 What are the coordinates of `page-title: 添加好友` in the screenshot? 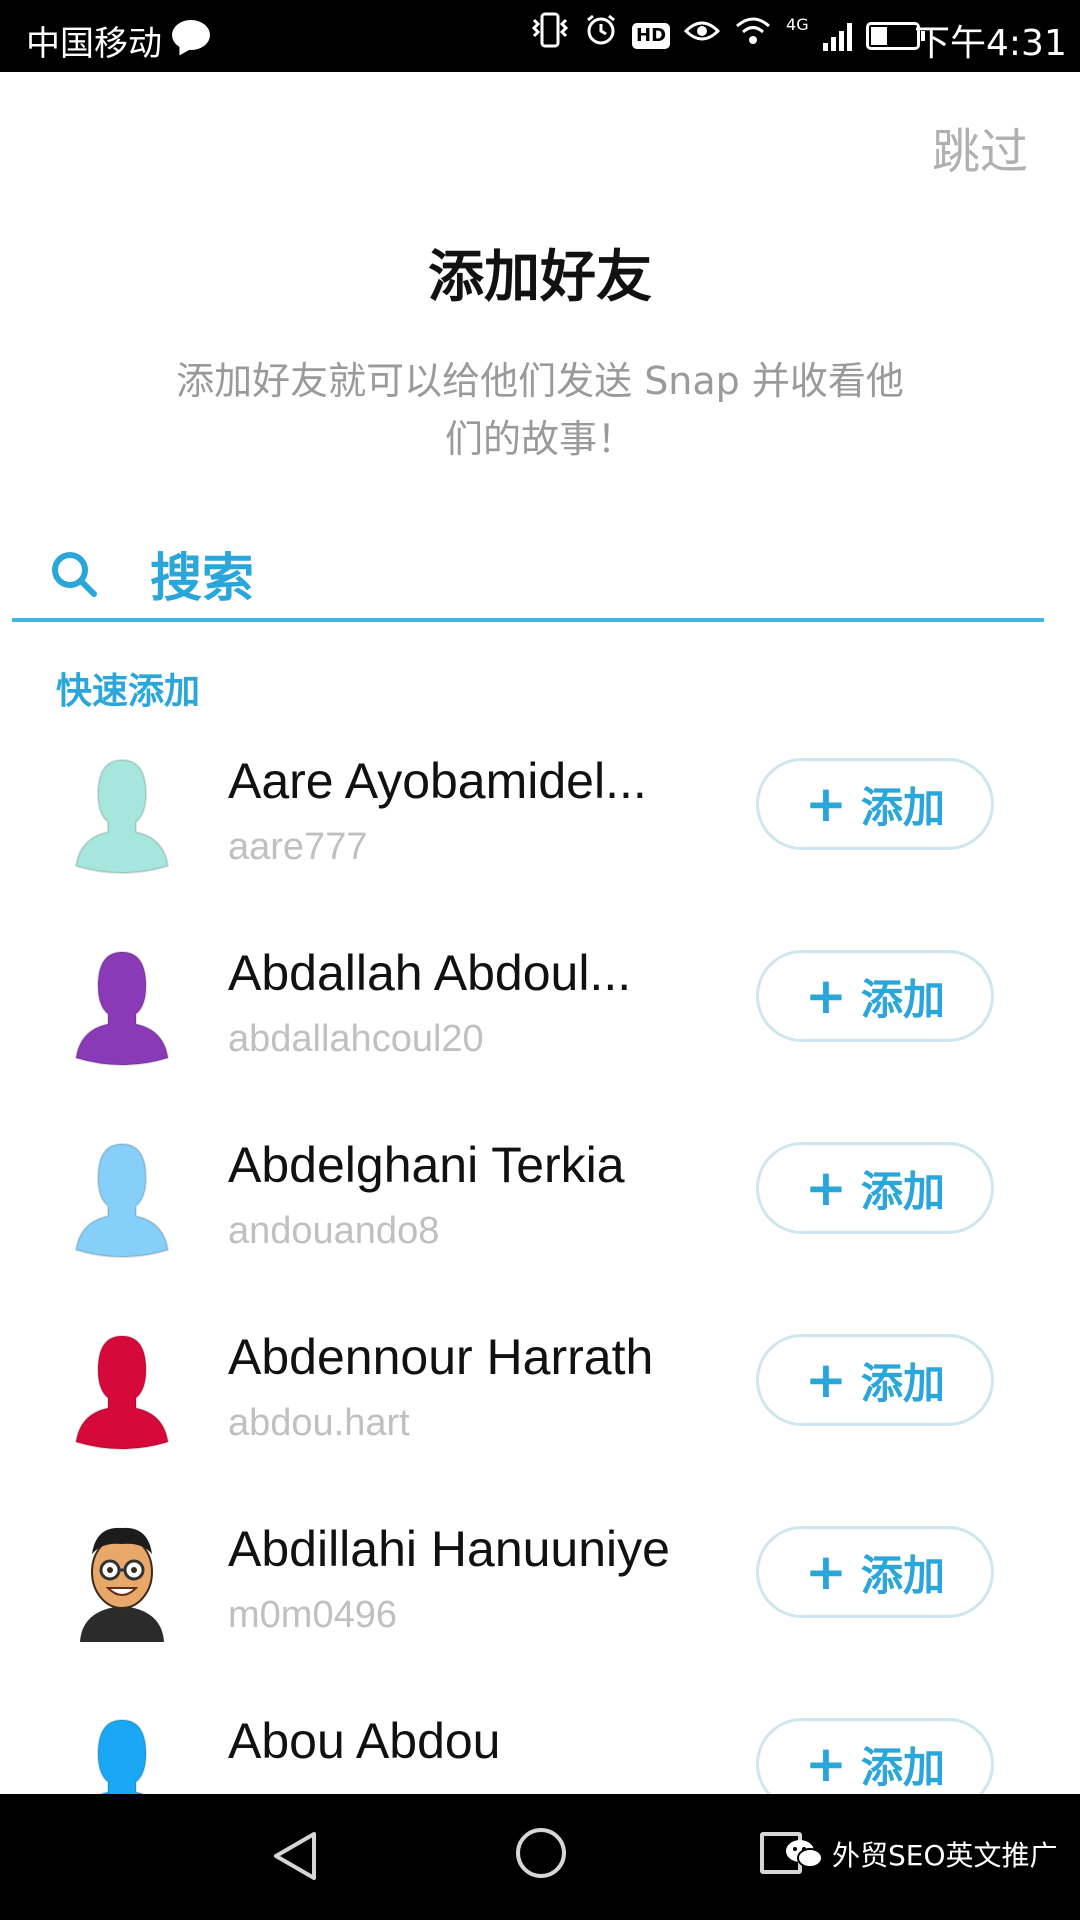 It's located at (540, 277).